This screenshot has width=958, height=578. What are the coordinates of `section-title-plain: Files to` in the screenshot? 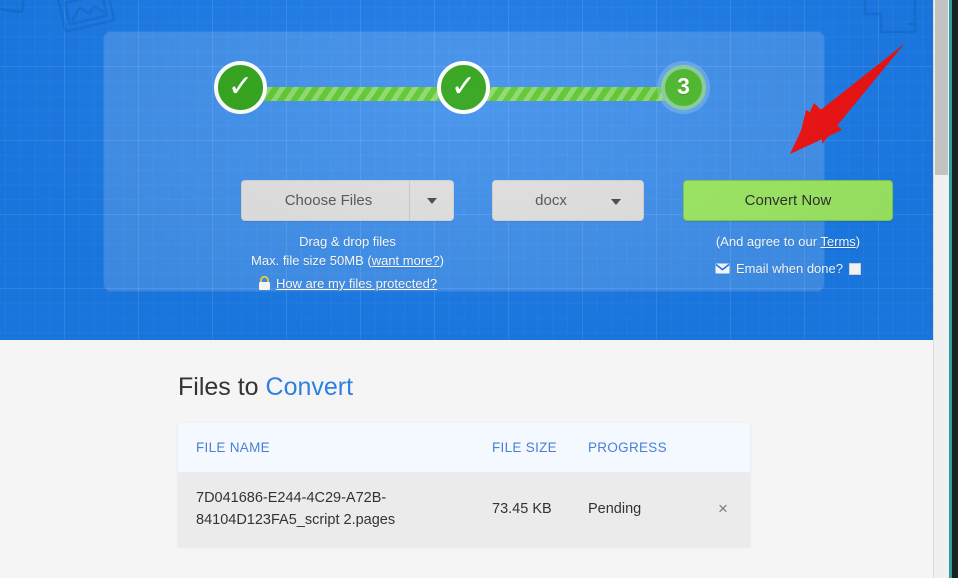 It's located at (222, 387).